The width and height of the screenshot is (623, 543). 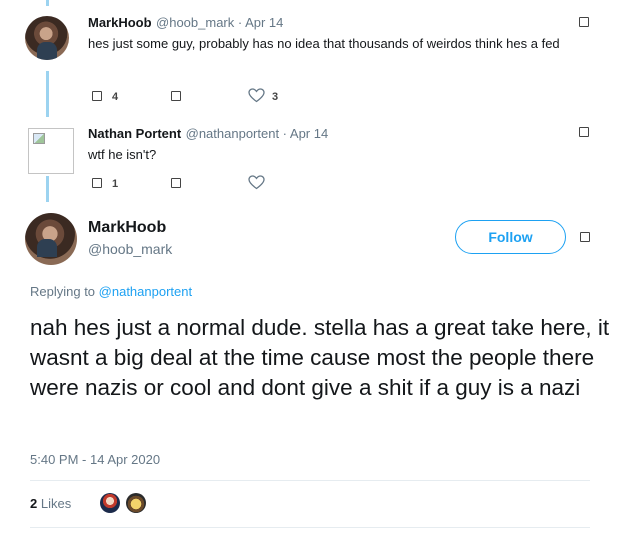 What do you see at coordinates (219, 22) in the screenshot?
I see `author-handle-date: @hoob_mark · Apr 14` at bounding box center [219, 22].